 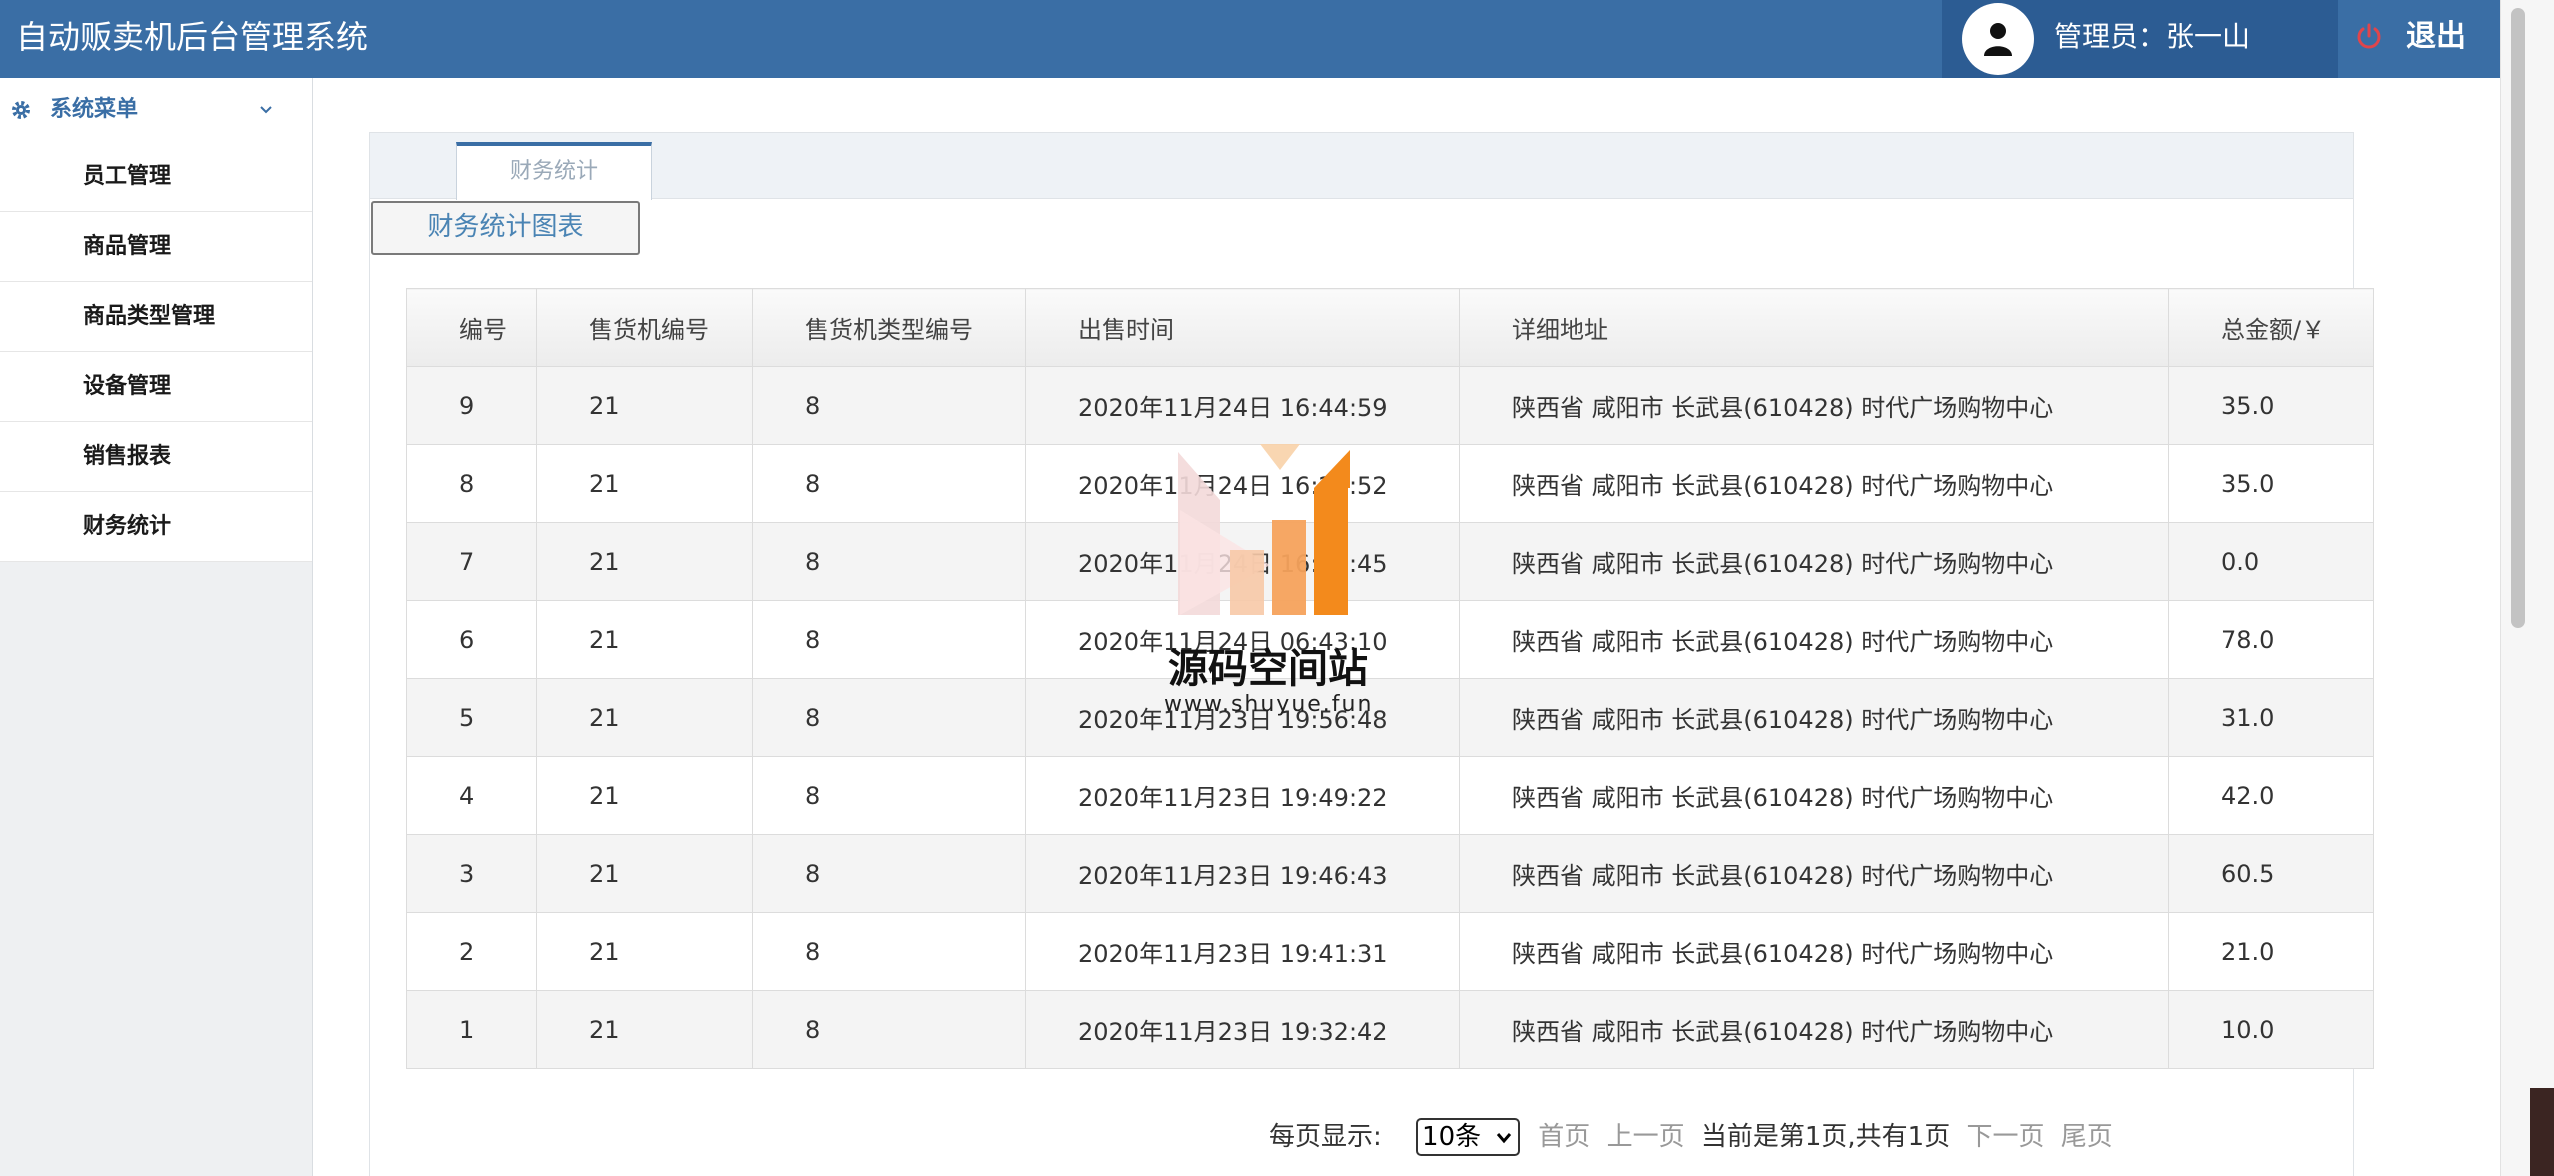 I want to click on top-header: 自动贩卖机后台管理系统 管理员：张一山 退出, so click(x=1250, y=39).